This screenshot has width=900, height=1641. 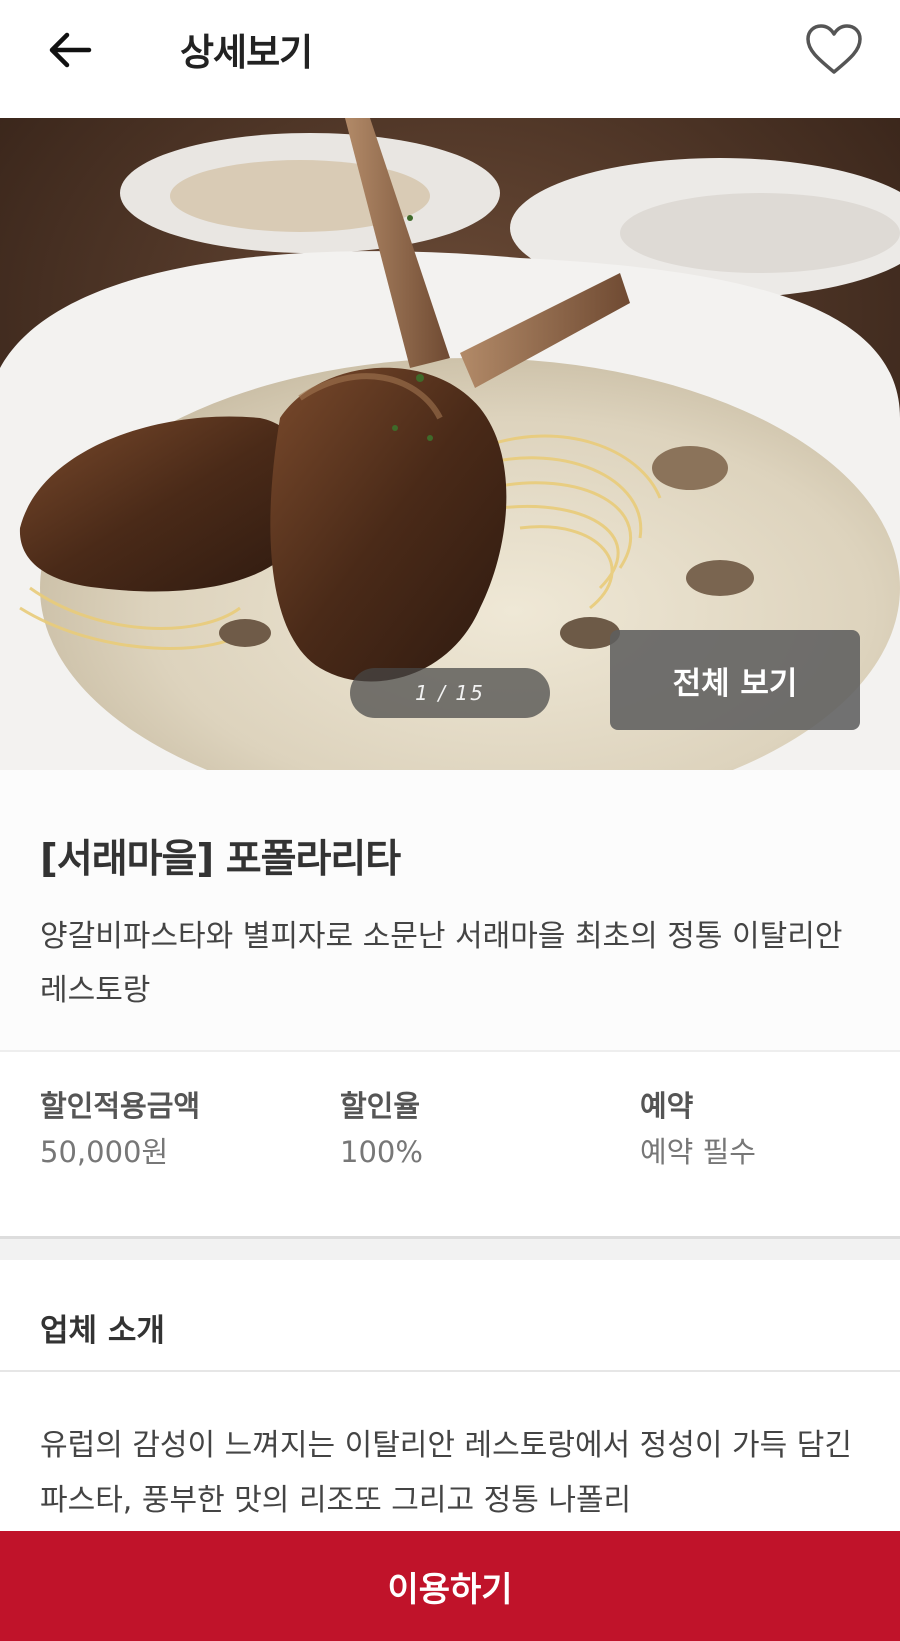 What do you see at coordinates (441, 963) in the screenshot?
I see `place-description: 양갈비파스타와 별피자로 소문난 서래마을 최초의 정통 이탈리안 레스토랑` at bounding box center [441, 963].